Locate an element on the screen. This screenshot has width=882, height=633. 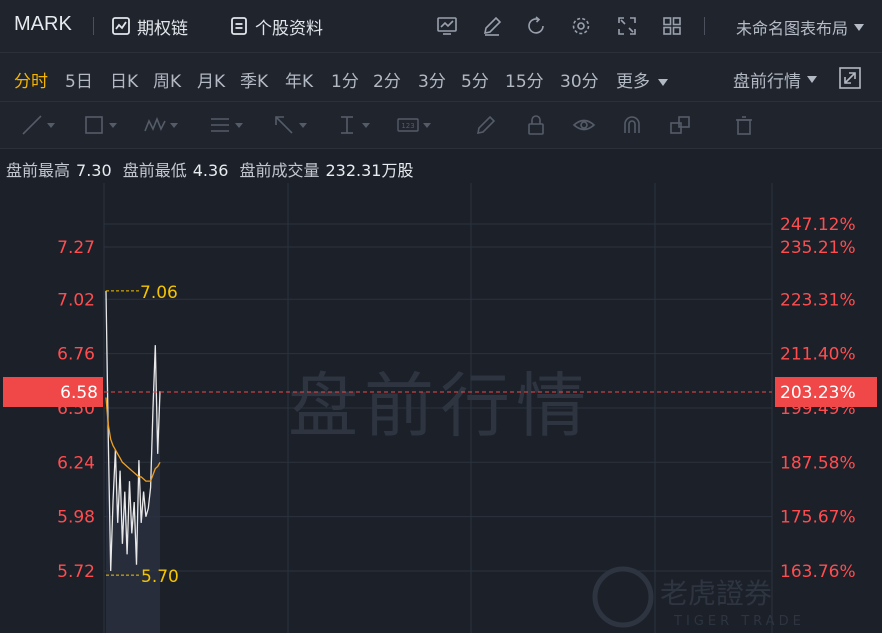
session-select: 盘前行情 is located at coordinates (775, 79).